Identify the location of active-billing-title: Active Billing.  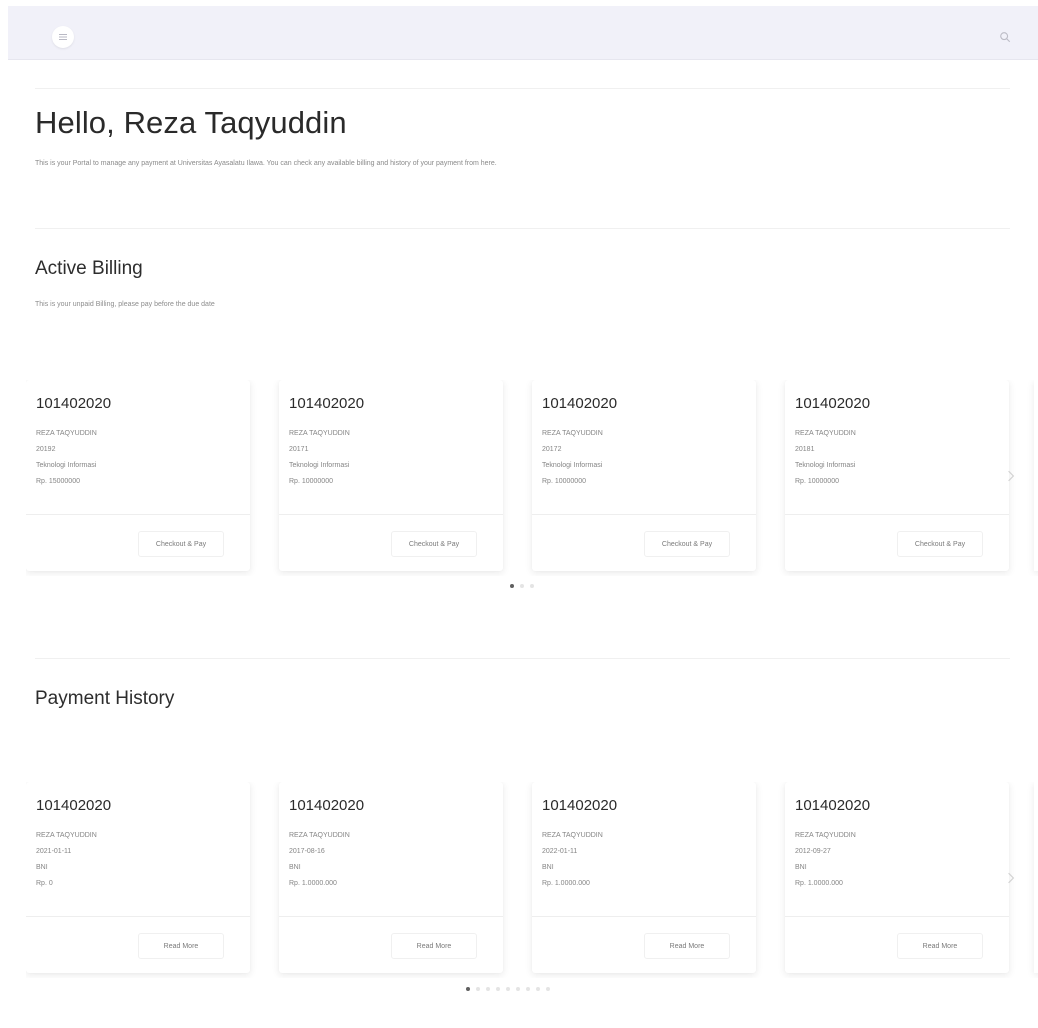
(89, 268).